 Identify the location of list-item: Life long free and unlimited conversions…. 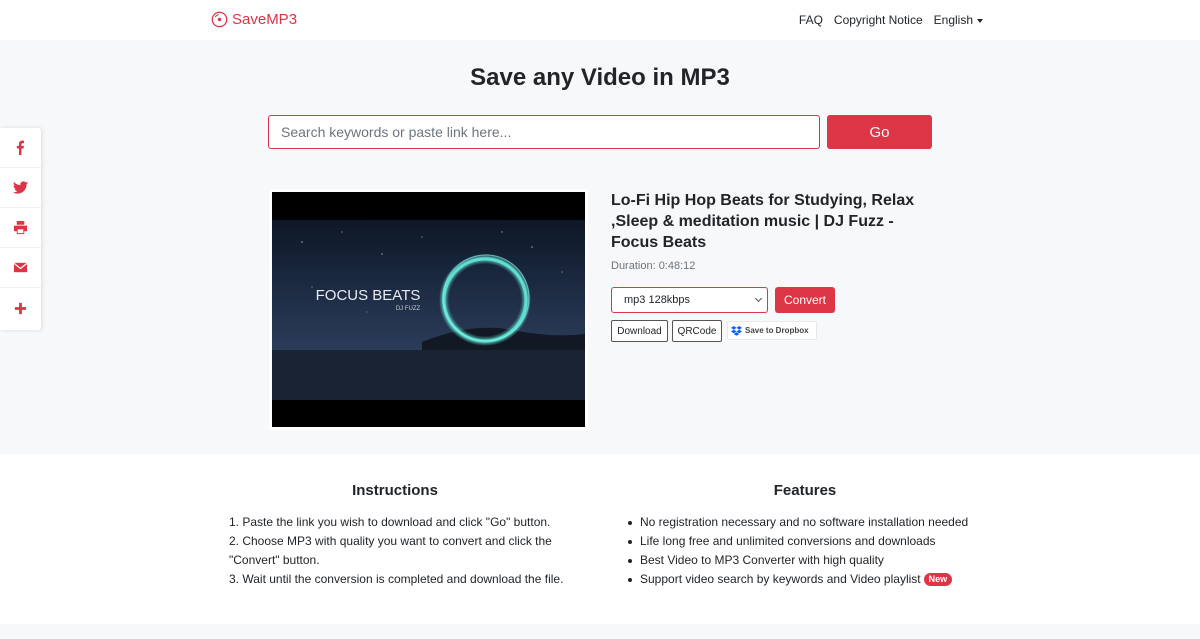
(817, 541).